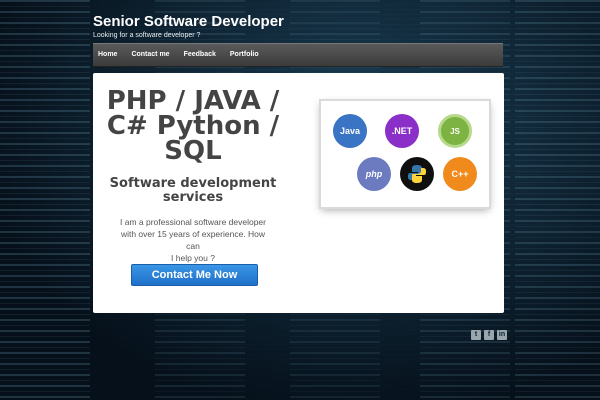 The height and width of the screenshot is (400, 600). I want to click on nodejs-logo-label: JS, so click(455, 131).